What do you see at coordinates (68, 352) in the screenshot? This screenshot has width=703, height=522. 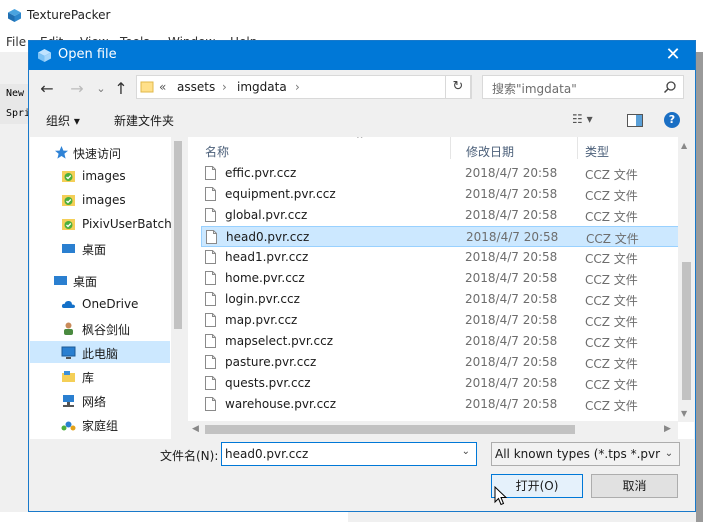 I see `computer-icon` at bounding box center [68, 352].